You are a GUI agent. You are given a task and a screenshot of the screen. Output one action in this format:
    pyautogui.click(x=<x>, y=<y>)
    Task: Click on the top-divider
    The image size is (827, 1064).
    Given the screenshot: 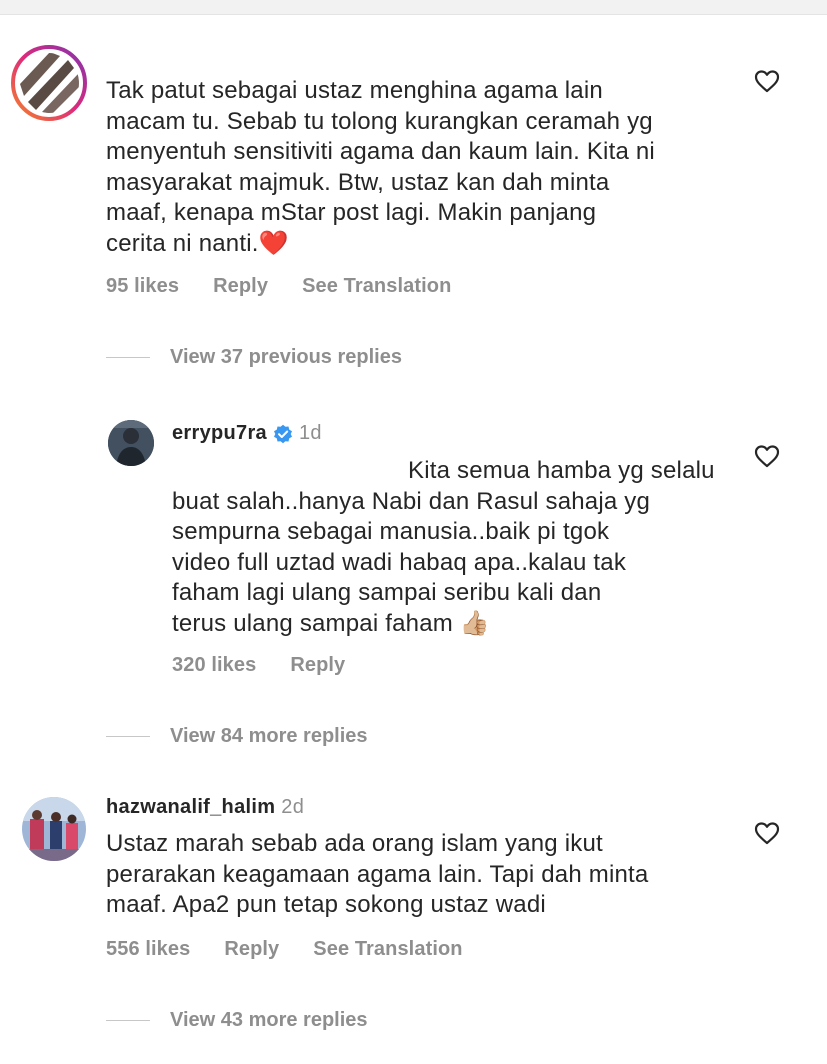 What is the action you would take?
    pyautogui.click(x=413, y=7)
    